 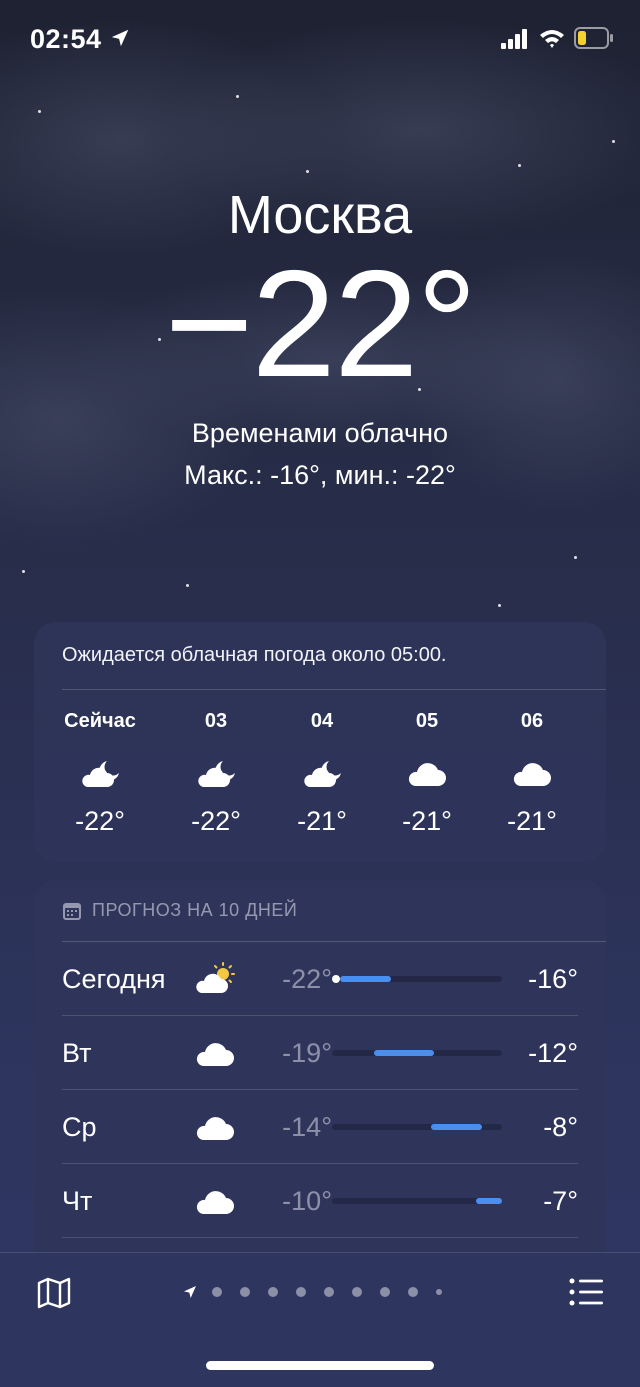 I want to click on map-icon, so click(x=54, y=1293).